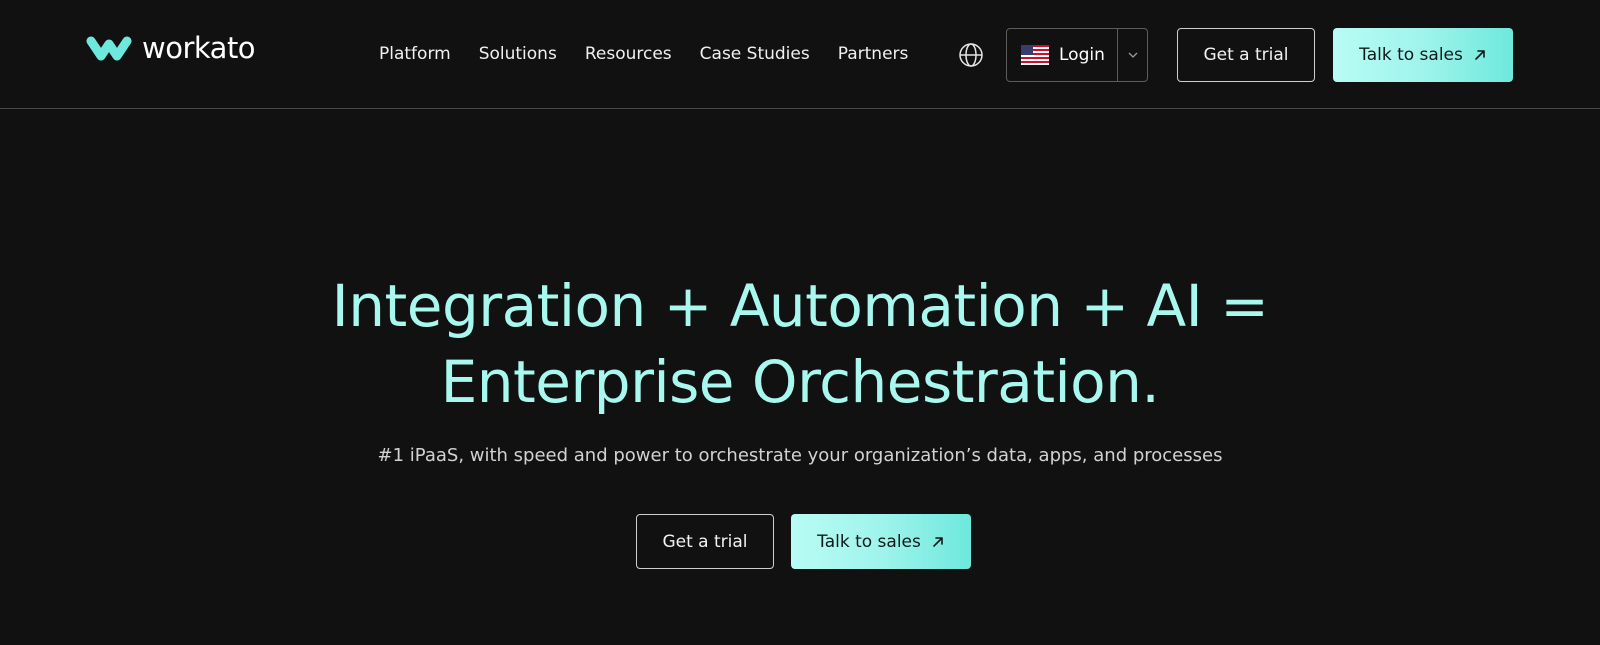  Describe the element at coordinates (755, 54) in the screenshot. I see `nav-item-case-studies: Case Studies` at that location.